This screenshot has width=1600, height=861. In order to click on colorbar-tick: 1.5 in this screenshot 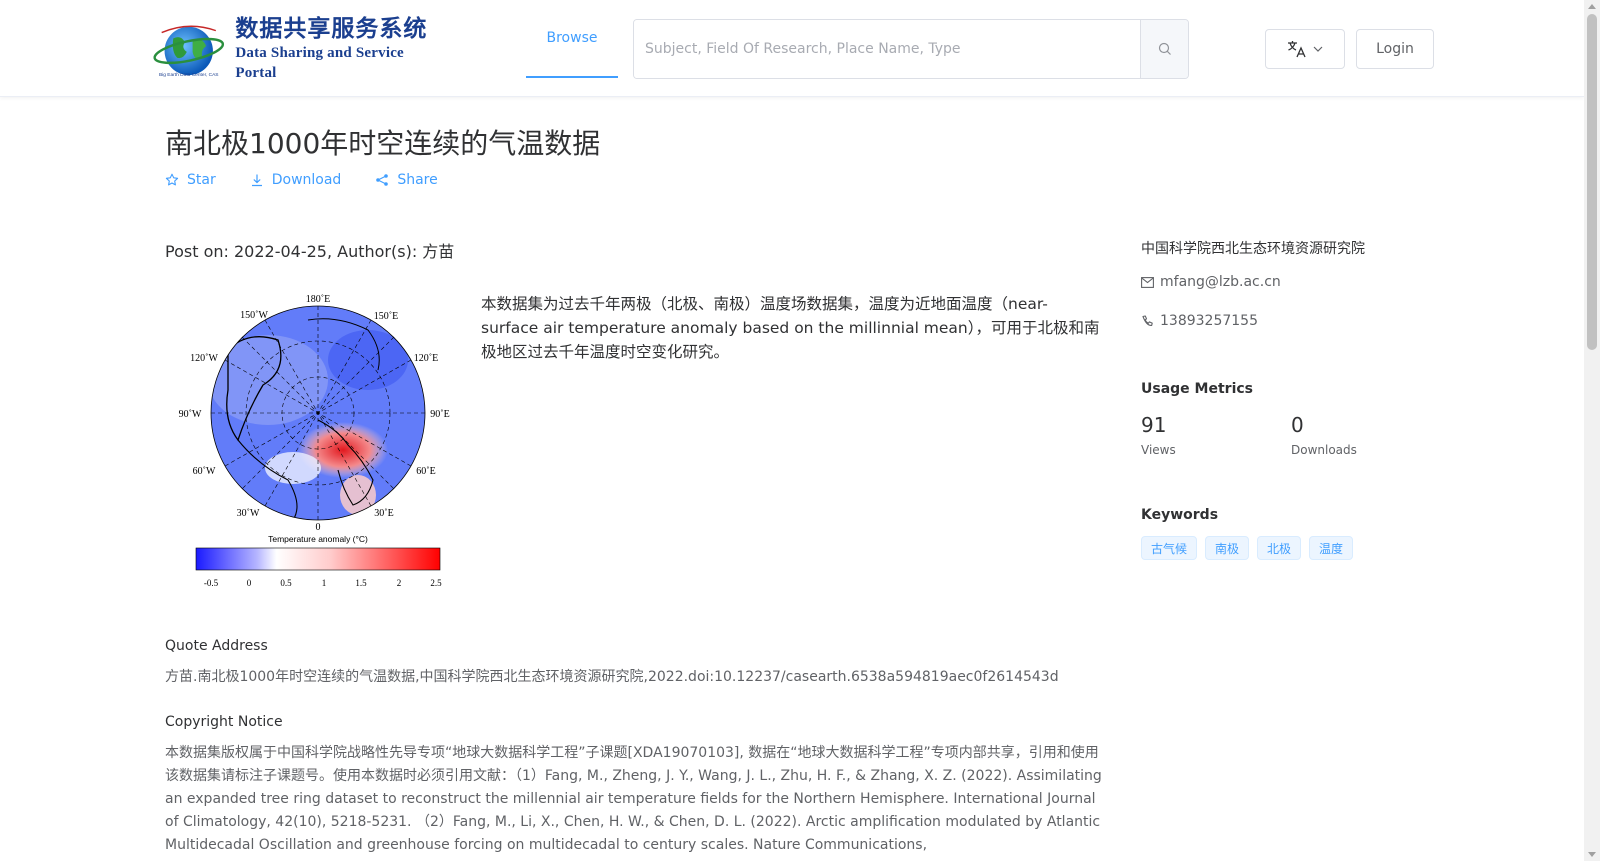, I will do `click(361, 583)`.